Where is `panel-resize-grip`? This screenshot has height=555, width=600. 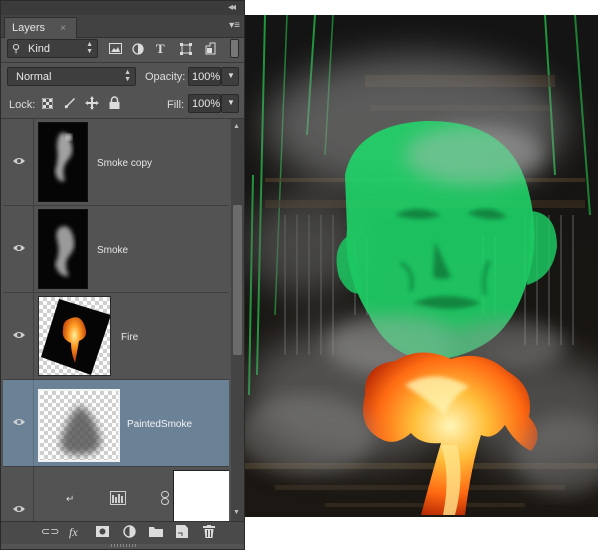 panel-resize-grip is located at coordinates (124, 545).